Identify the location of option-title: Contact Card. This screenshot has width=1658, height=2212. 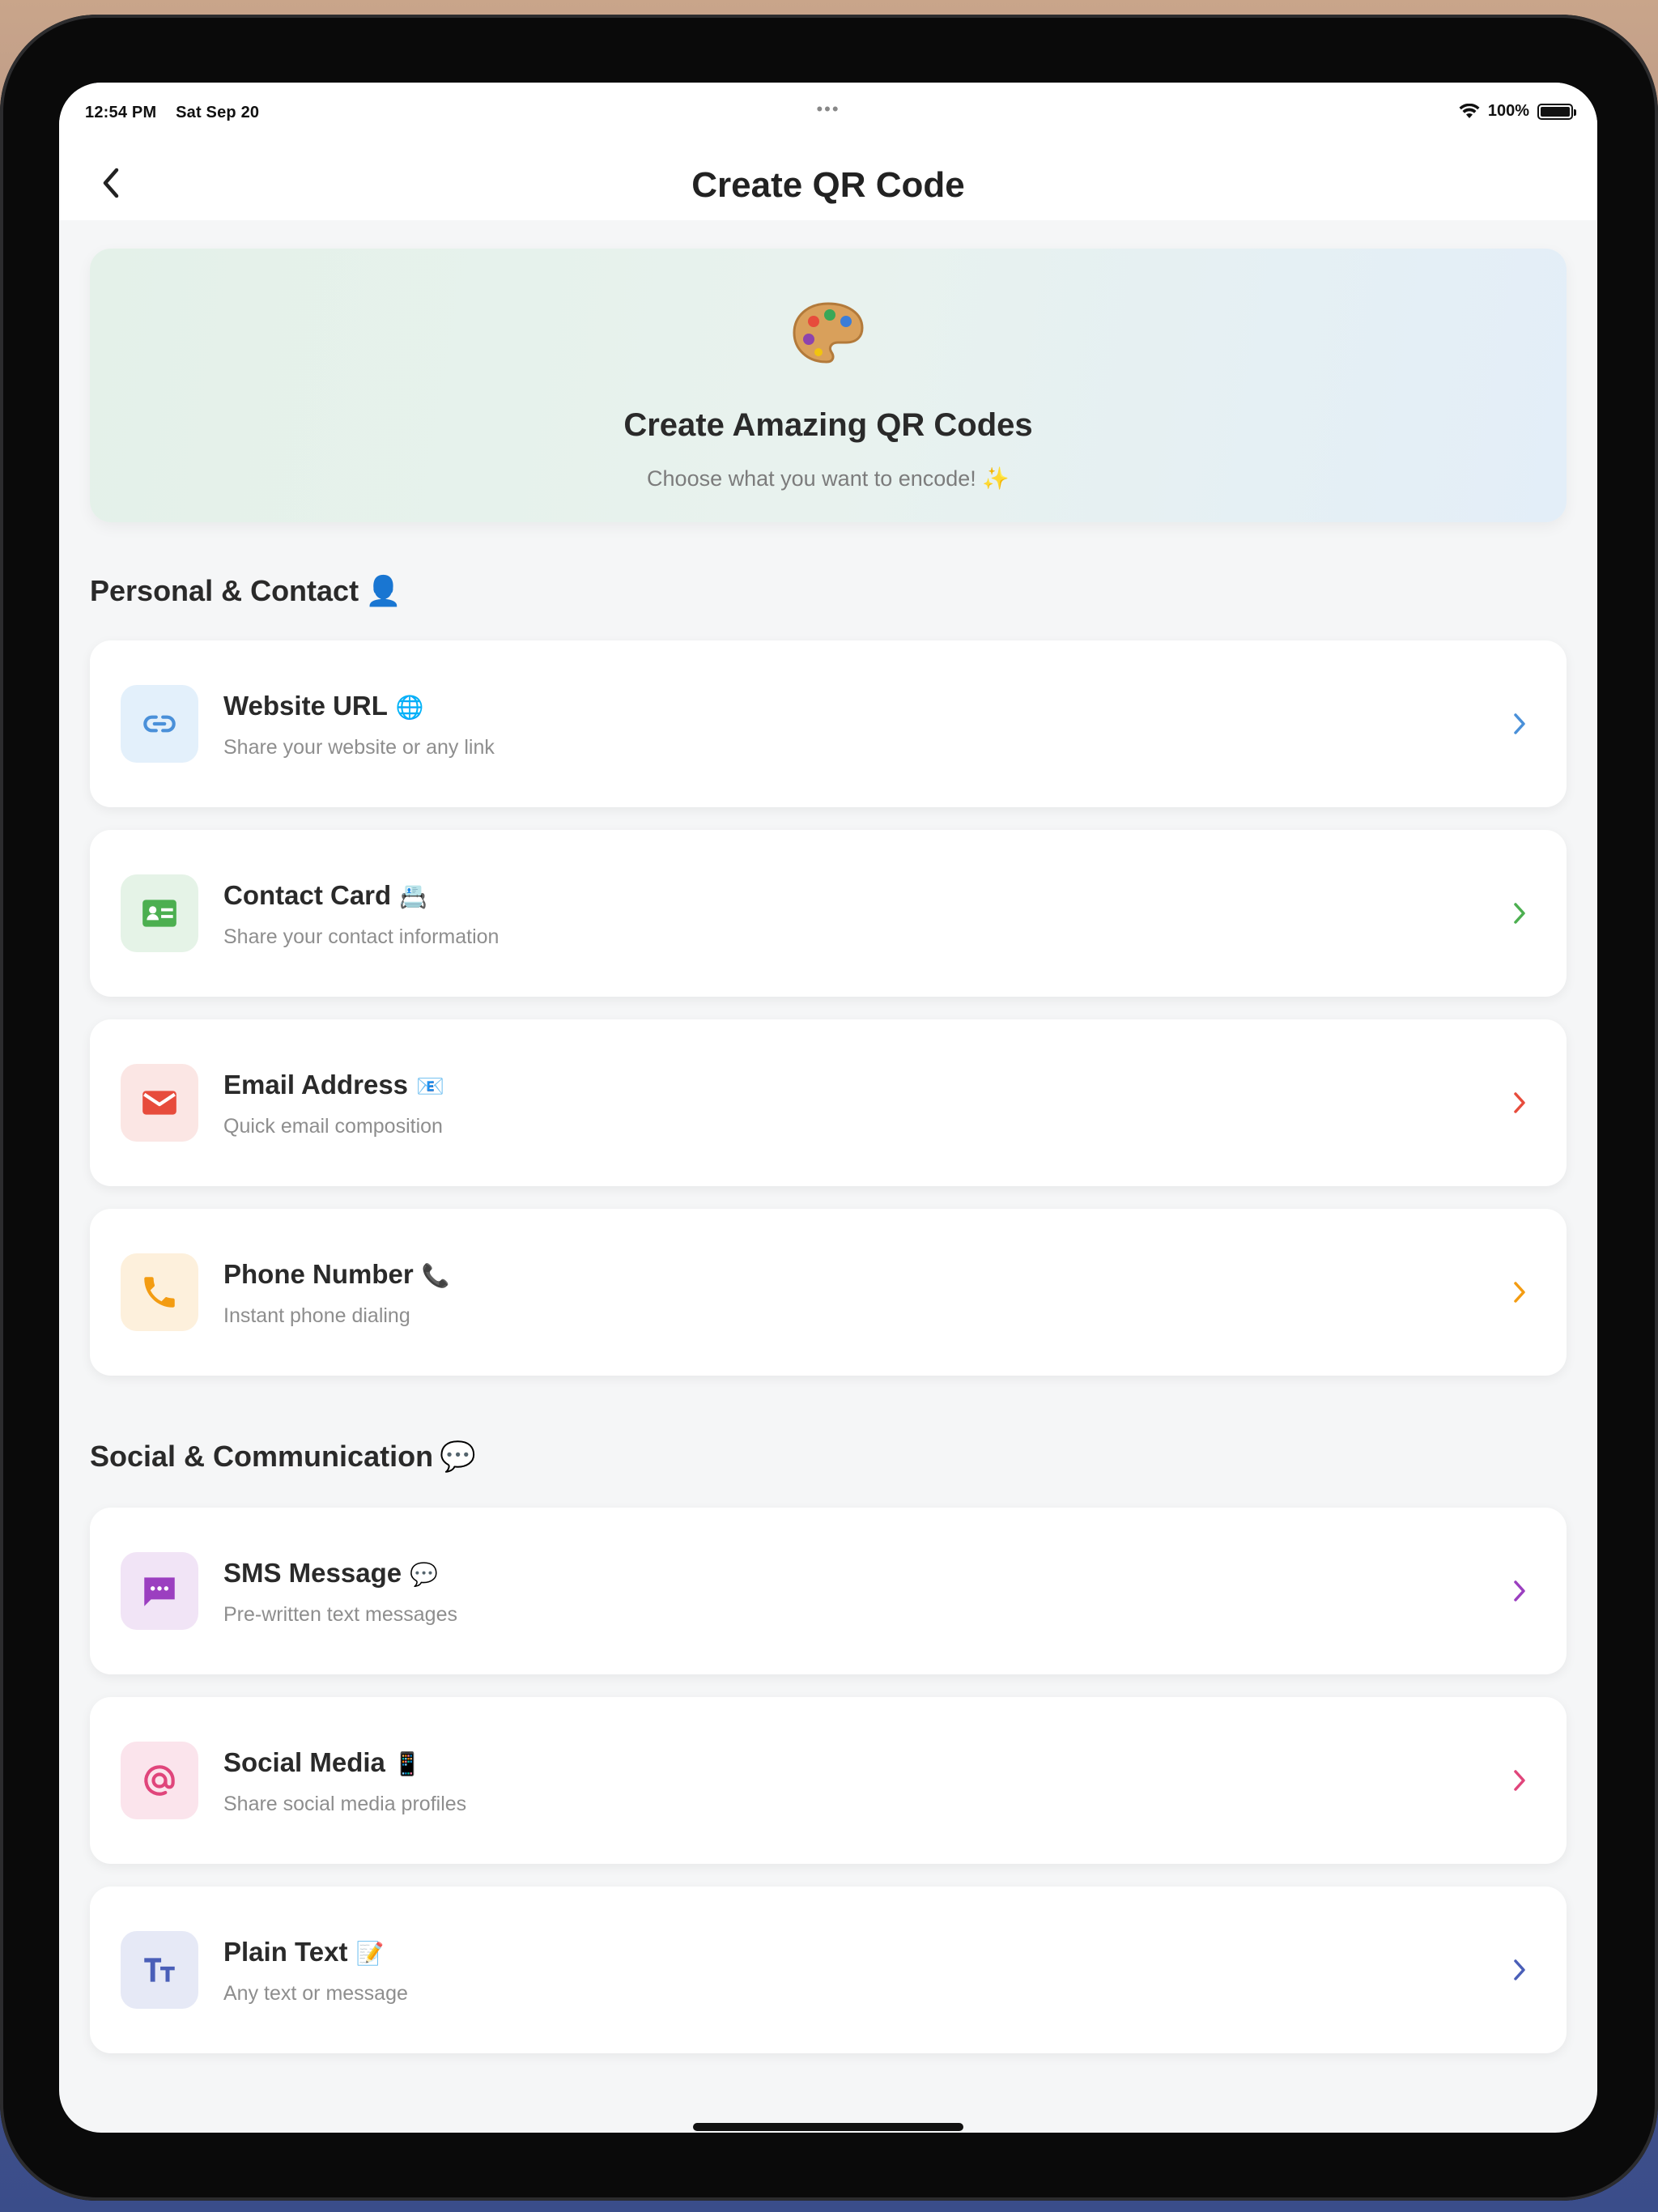
(307, 895).